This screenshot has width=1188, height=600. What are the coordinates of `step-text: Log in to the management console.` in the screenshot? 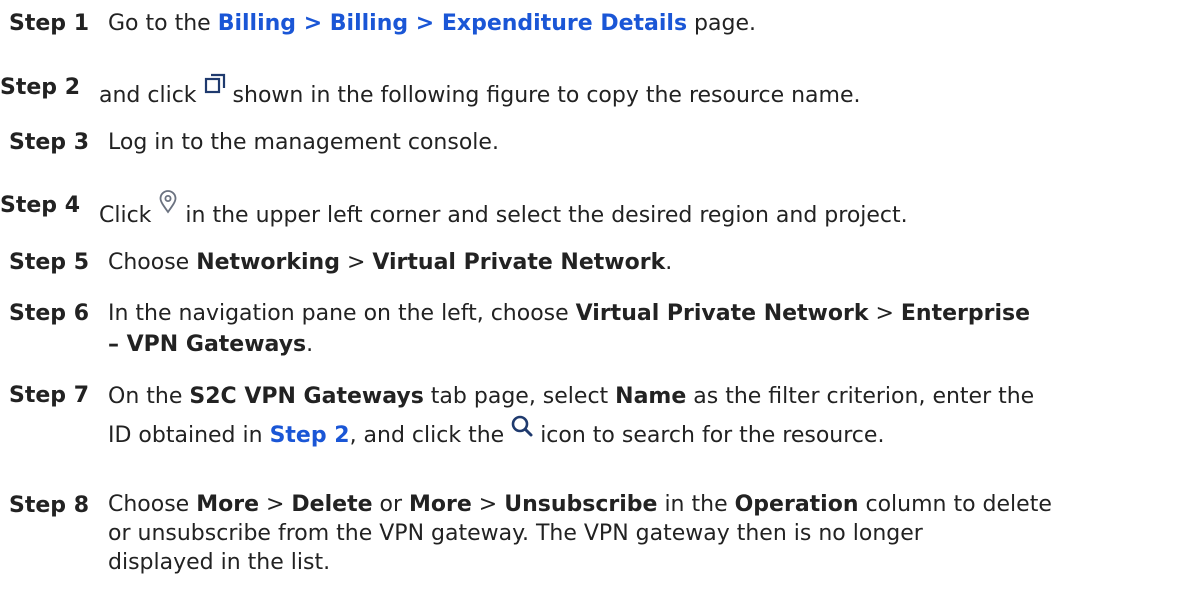 It's located at (303, 142).